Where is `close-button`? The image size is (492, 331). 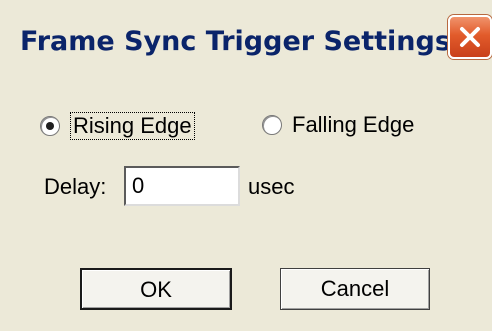
close-button is located at coordinates (470, 37).